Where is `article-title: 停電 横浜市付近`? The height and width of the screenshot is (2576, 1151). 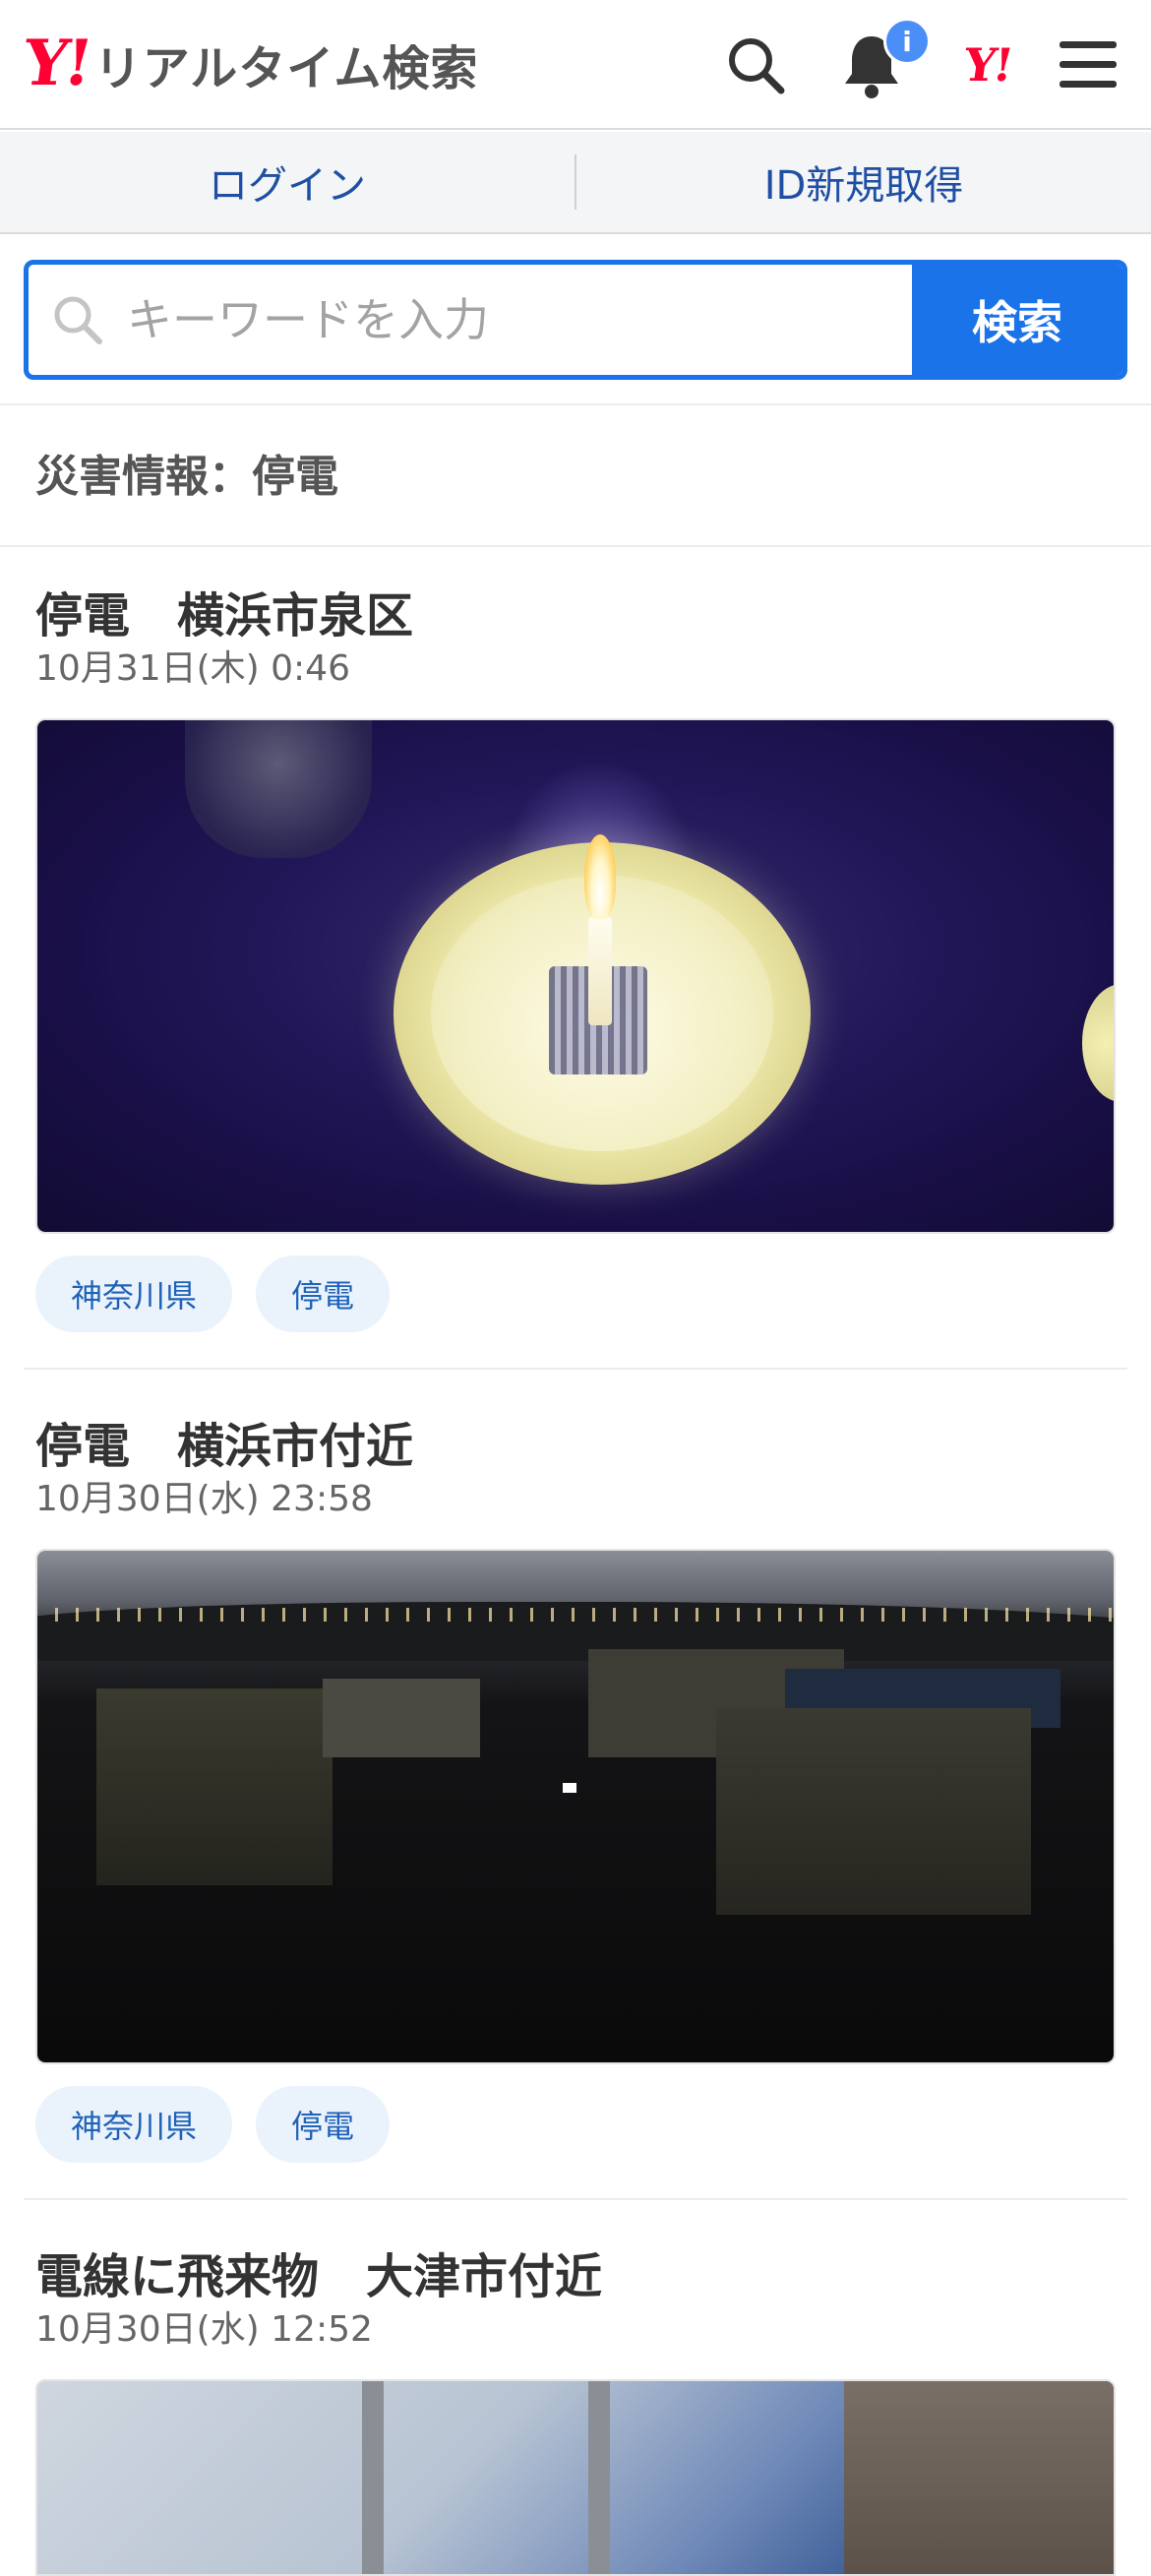
article-title: 停電 横浜市付近 is located at coordinates (224, 1441).